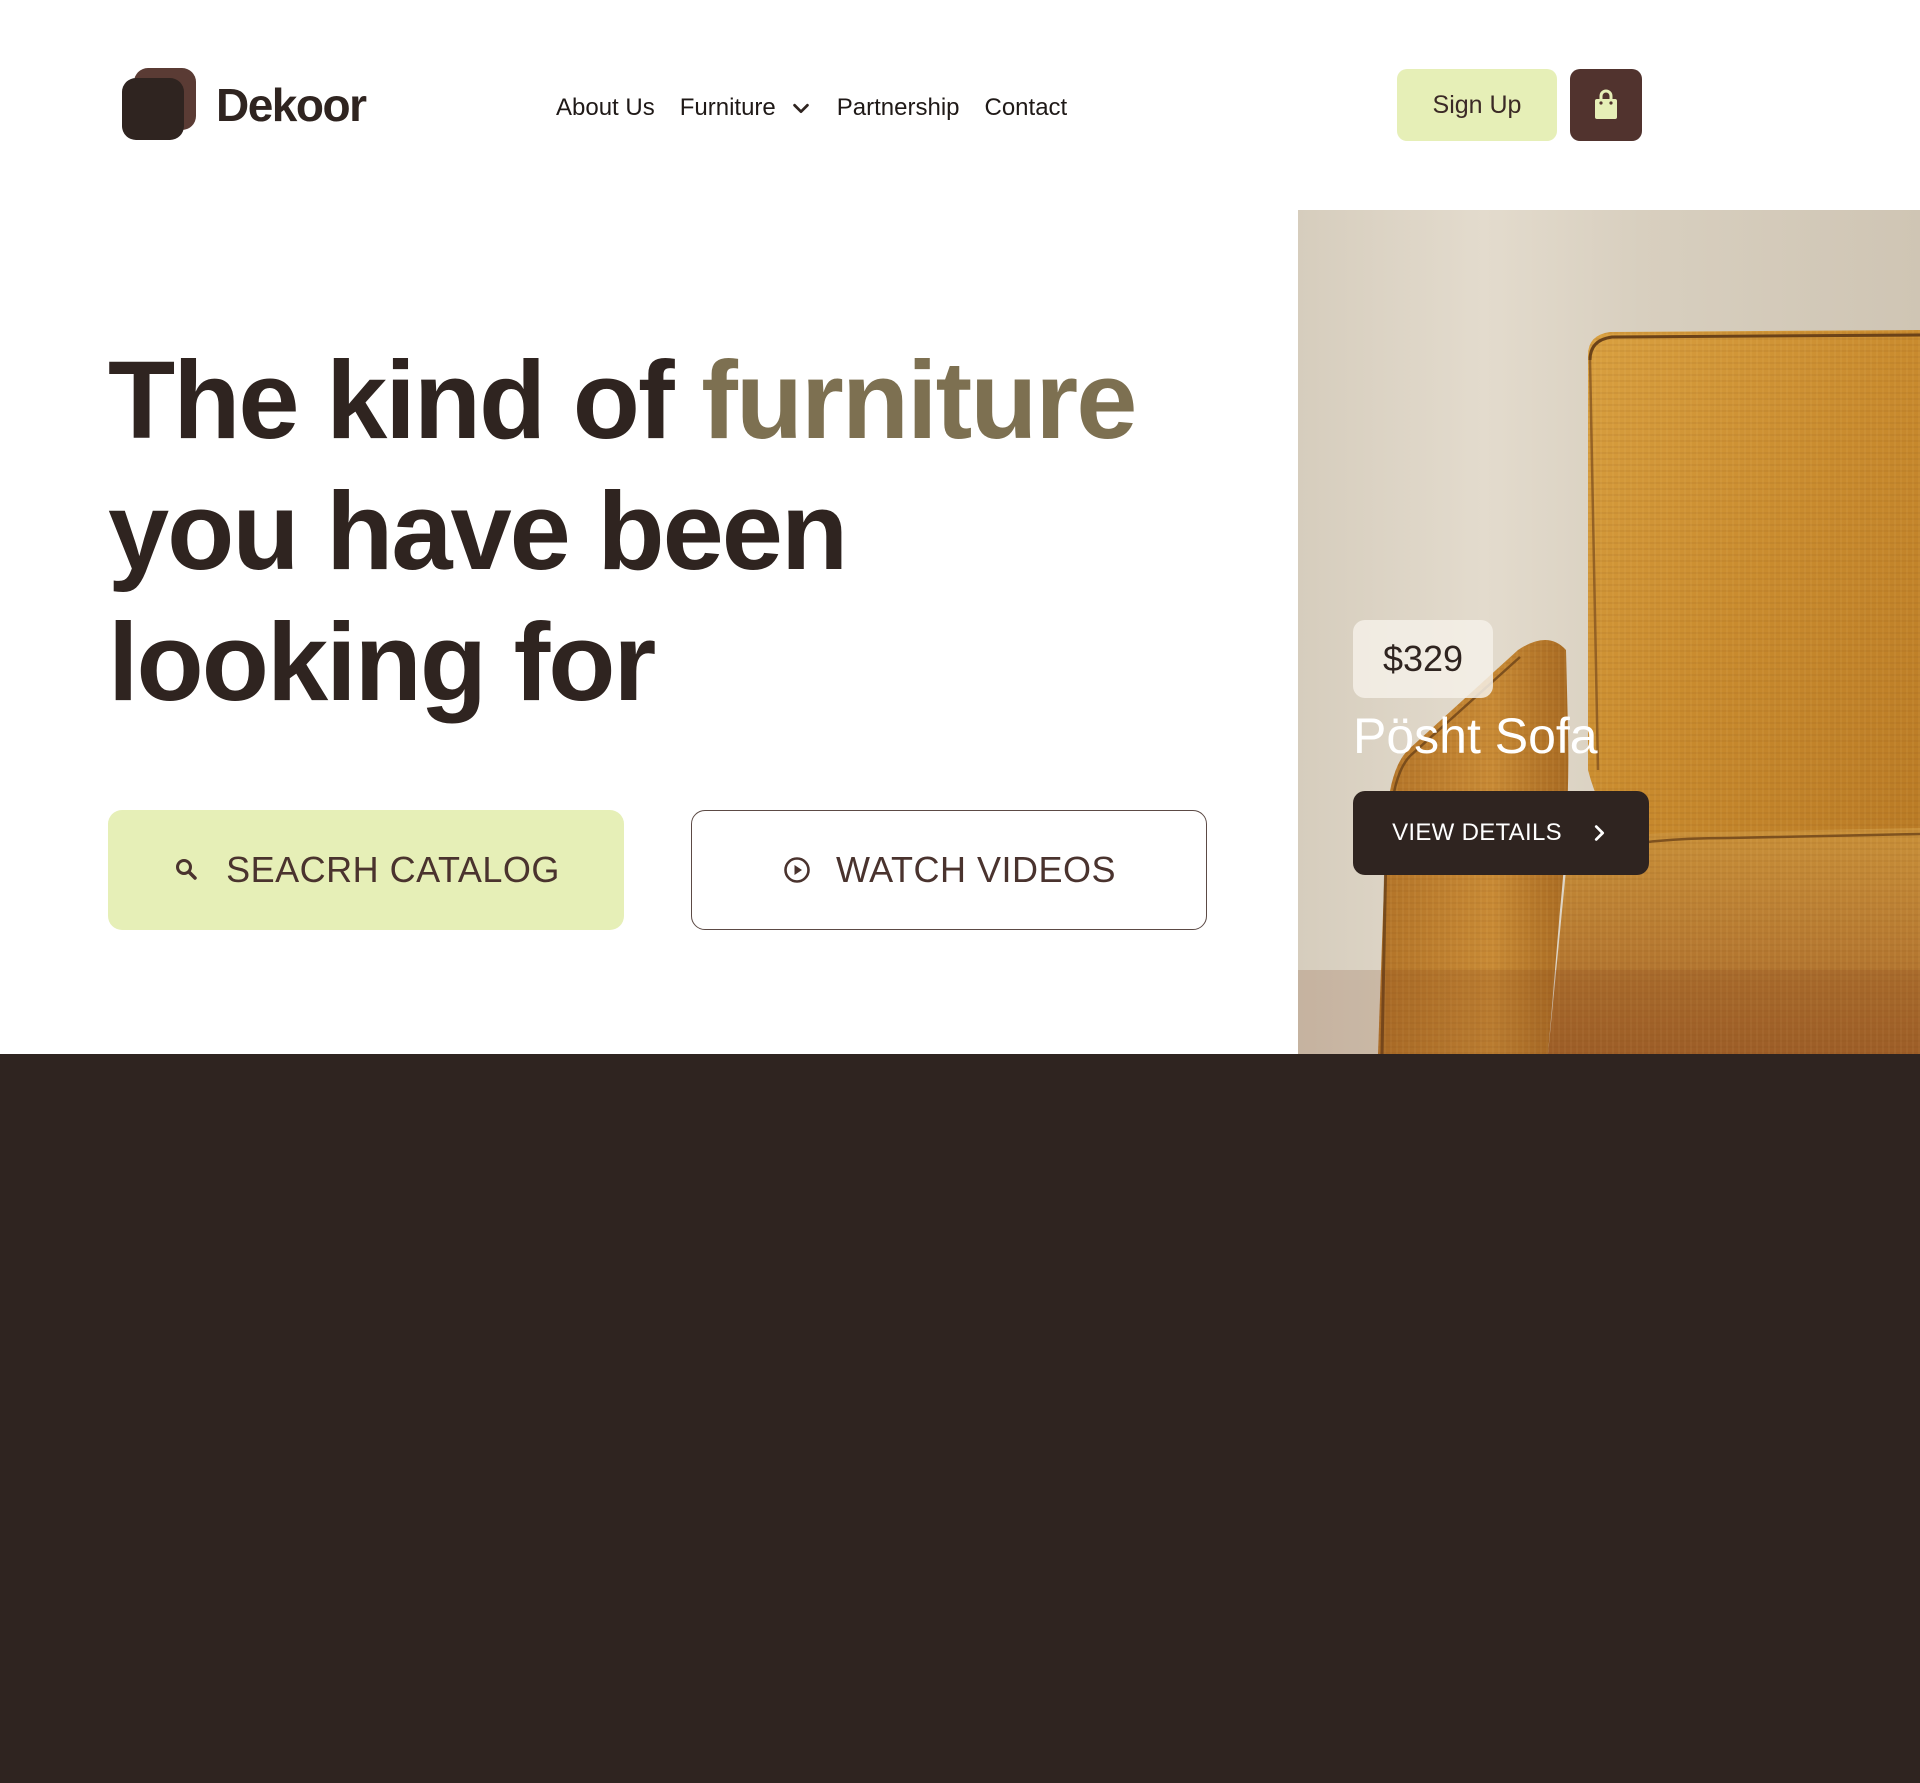  Describe the element at coordinates (478, 531) in the screenshot. I see `hero-title-part2: you have been` at that location.